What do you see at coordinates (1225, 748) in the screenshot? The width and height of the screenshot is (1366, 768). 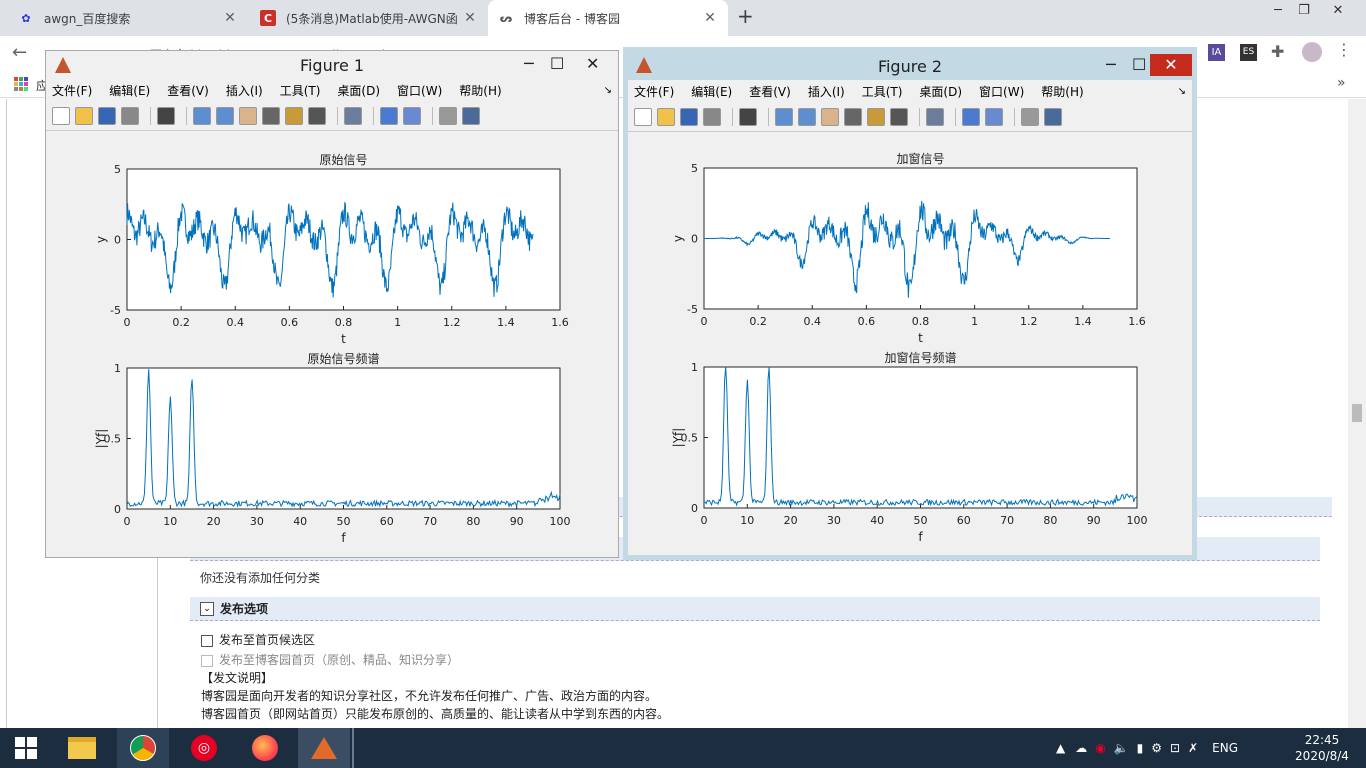 I see `ime-indicator: ENG` at bounding box center [1225, 748].